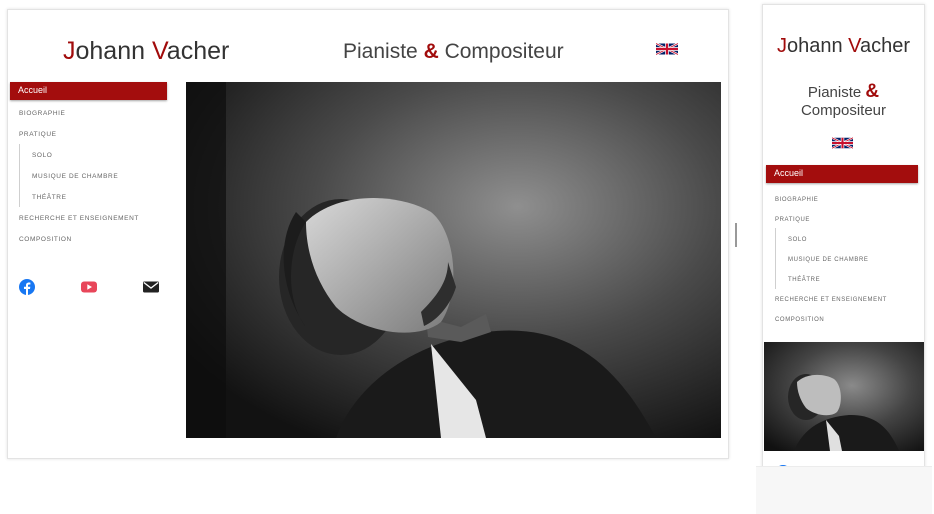 Image resolution: width=934 pixels, height=514 pixels. I want to click on hero-photo-mobile, so click(844, 396).